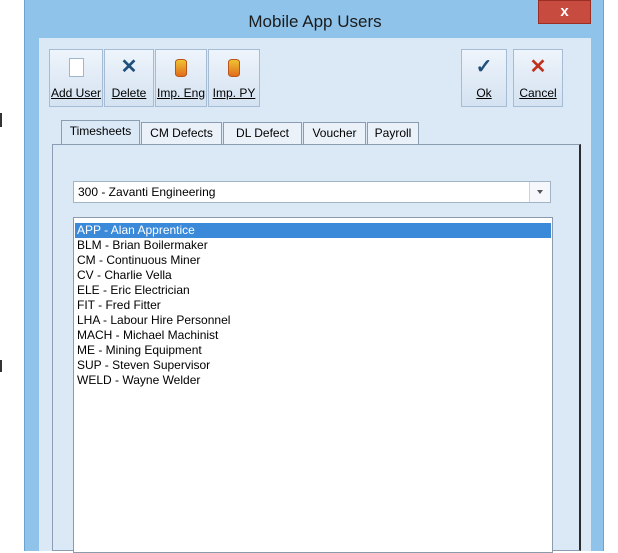  I want to click on cancel-x-icon: ✕, so click(538, 67).